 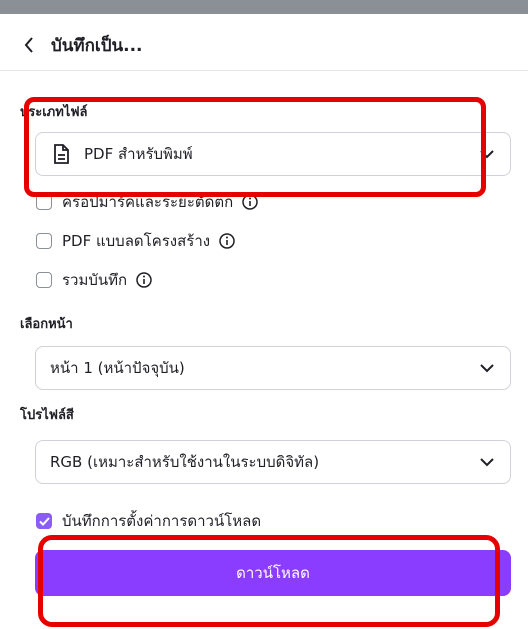 I want to click on crop-marks-option: ครอปมาร์คและระยะตัดตก, so click(x=147, y=202).